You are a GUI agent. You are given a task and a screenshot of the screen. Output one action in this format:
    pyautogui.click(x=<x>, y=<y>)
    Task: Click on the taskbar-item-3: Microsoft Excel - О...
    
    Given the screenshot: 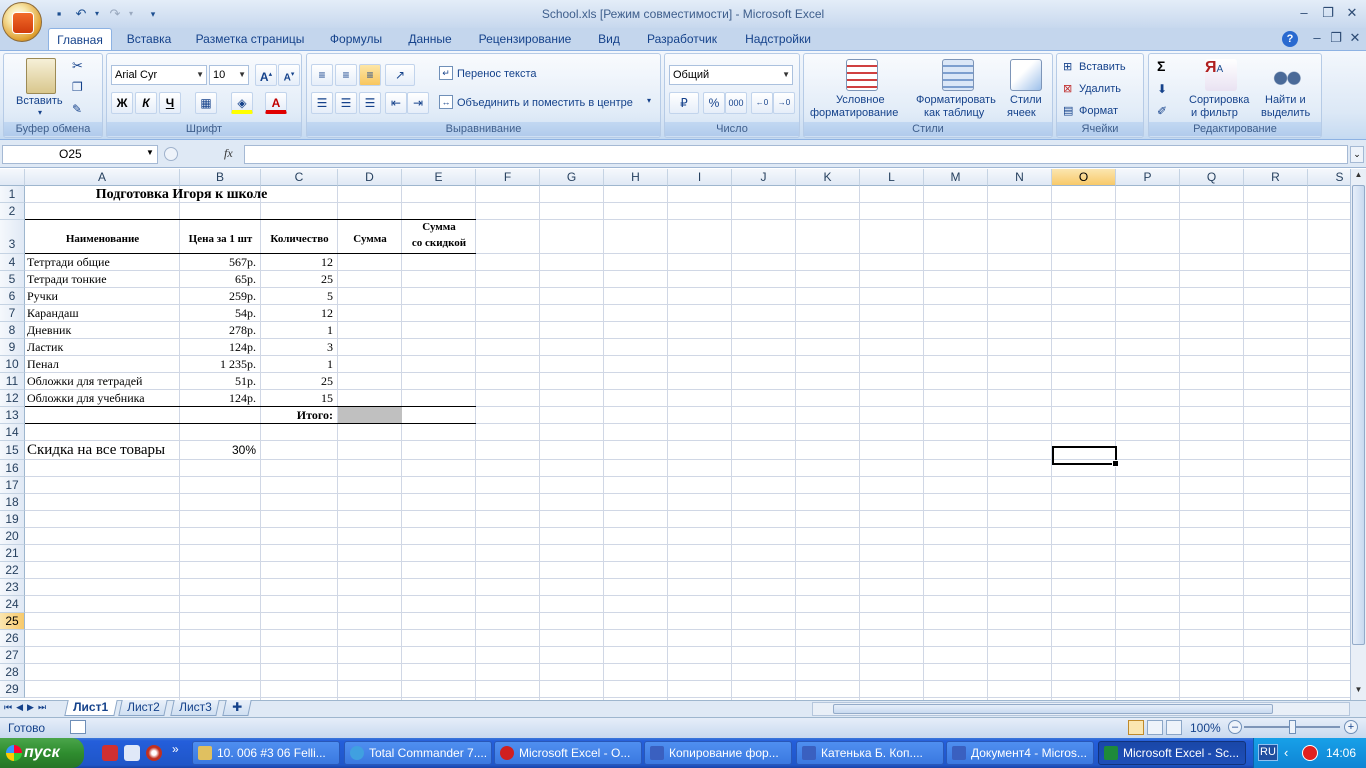 What is the action you would take?
    pyautogui.click(x=568, y=753)
    